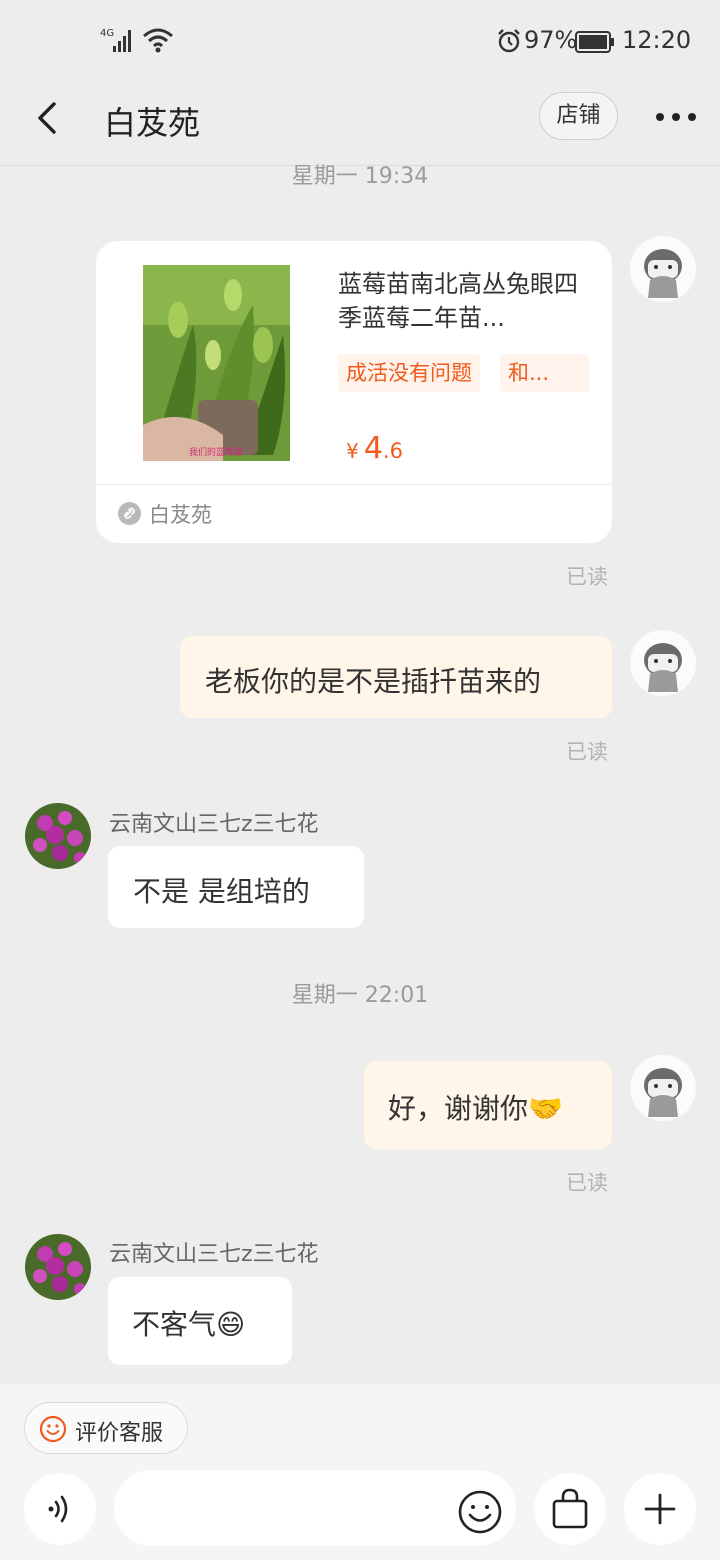 Image resolution: width=720 pixels, height=1560 pixels. Describe the element at coordinates (594, 42) in the screenshot. I see `battery-icon` at that location.